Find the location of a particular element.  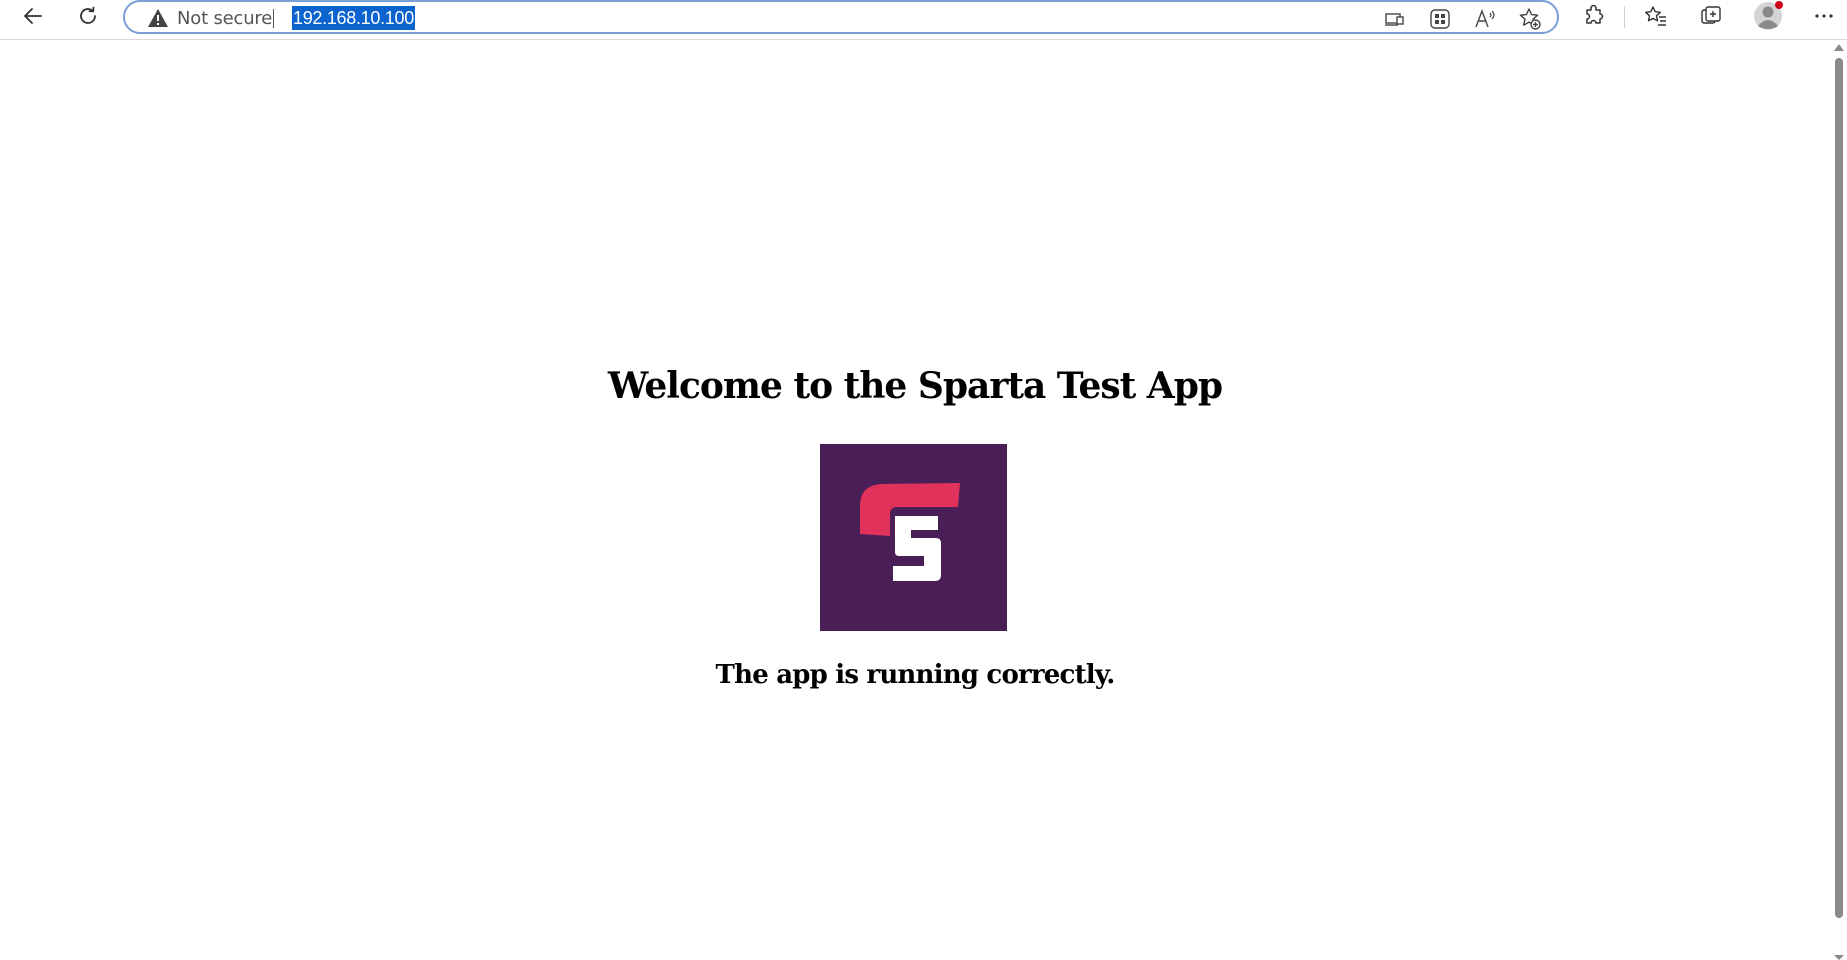

refresh-icon is located at coordinates (88, 15).